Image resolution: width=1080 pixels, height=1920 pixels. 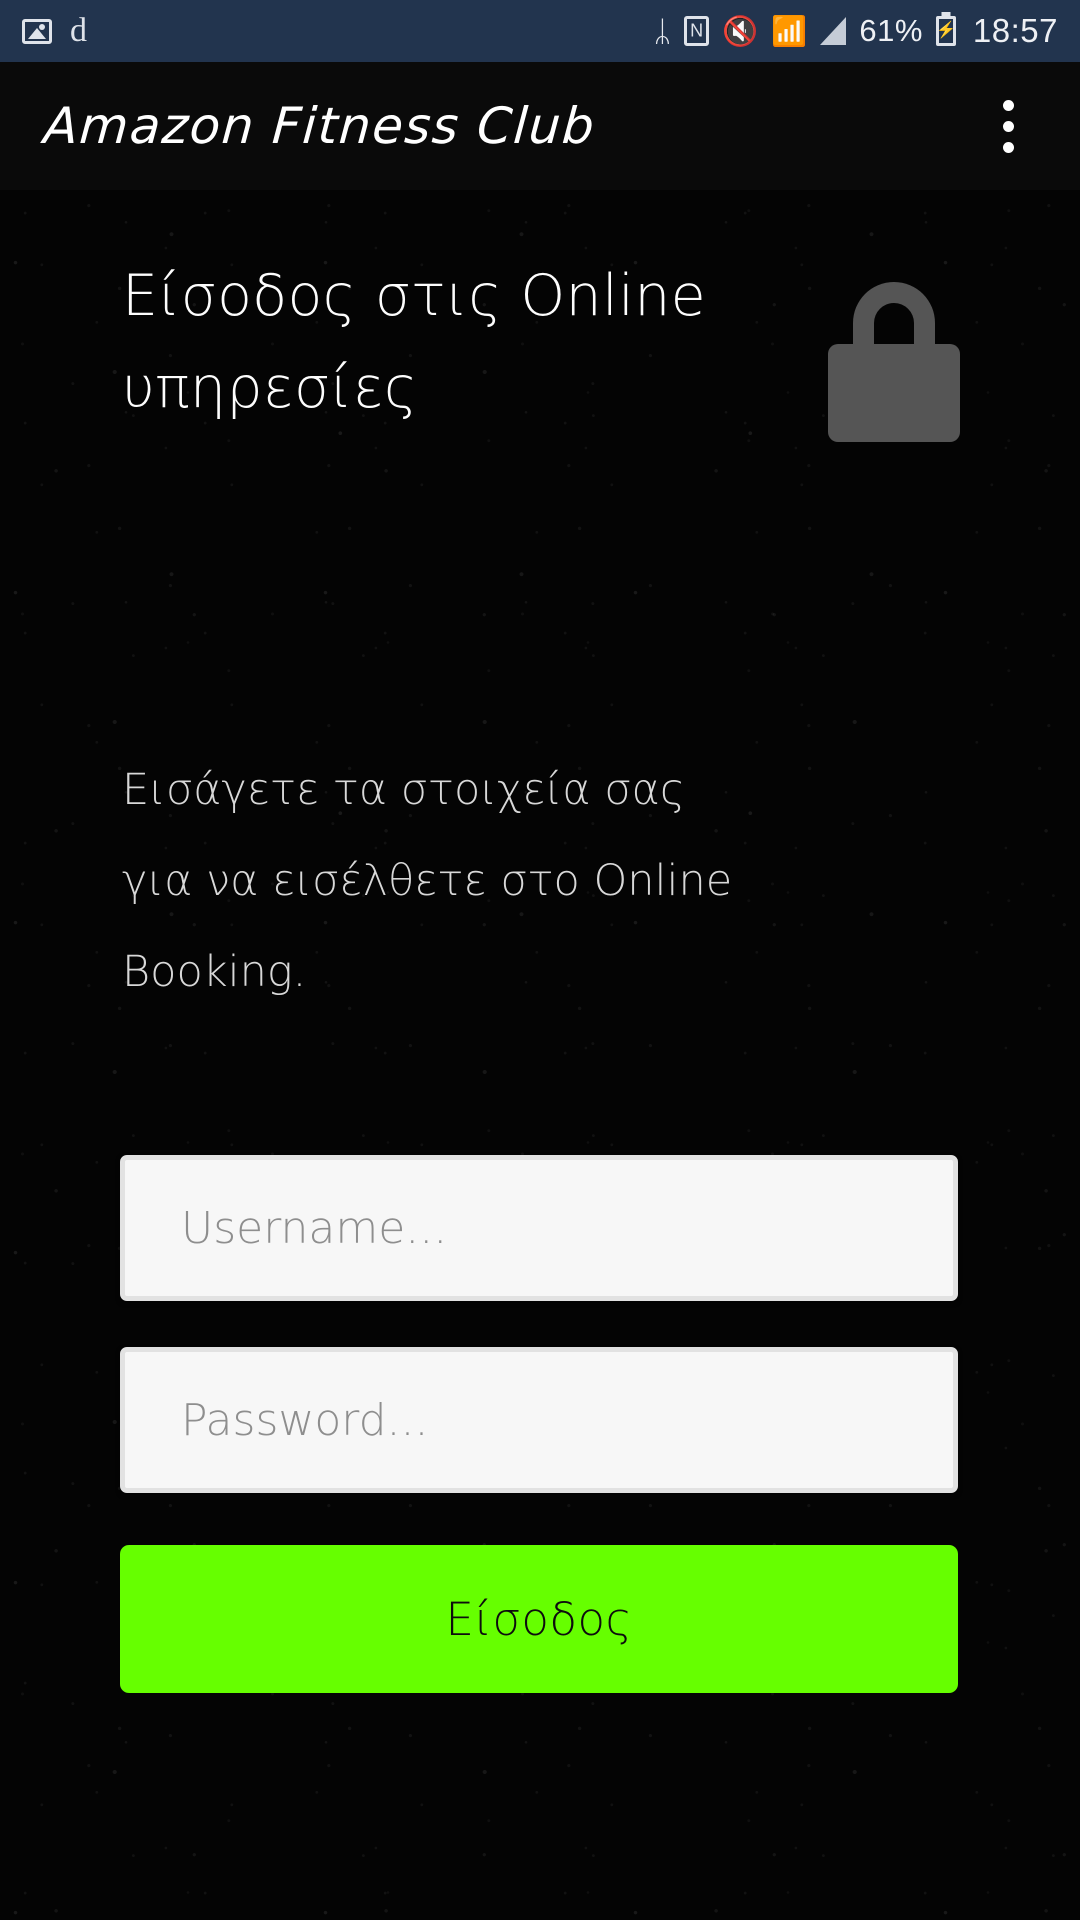 What do you see at coordinates (1015, 30) in the screenshot?
I see `clock: 18:57` at bounding box center [1015, 30].